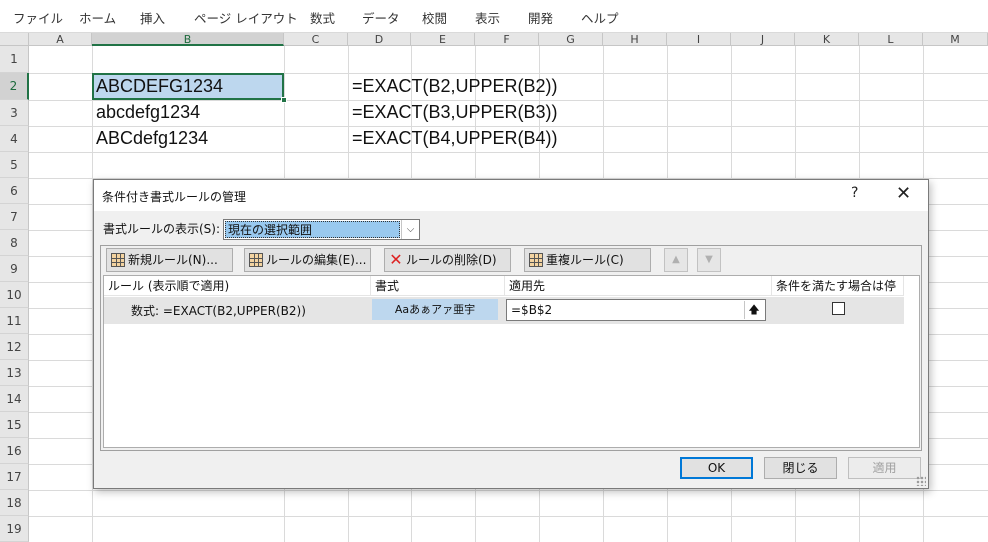 Image resolution: width=988 pixels, height=542 pixels. What do you see at coordinates (14, 243) in the screenshot?
I see `row-header-8: 8` at bounding box center [14, 243].